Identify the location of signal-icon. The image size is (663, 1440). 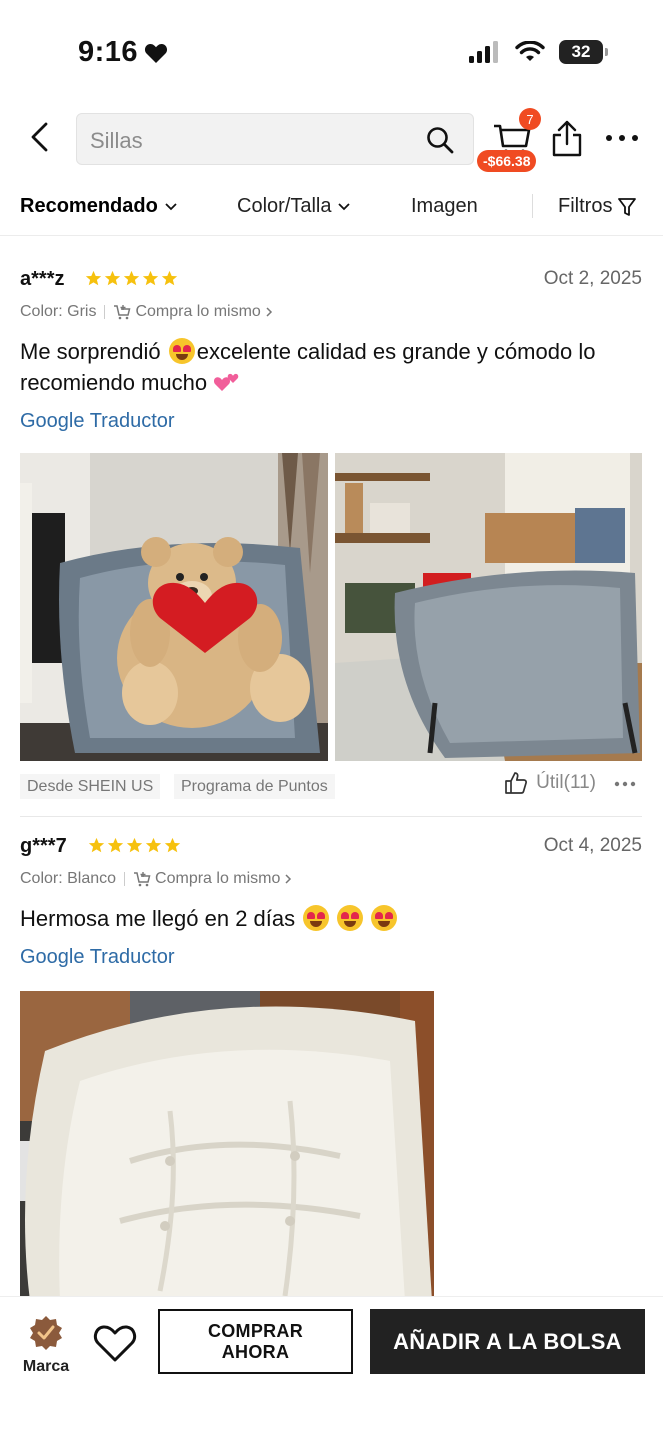
(483, 52).